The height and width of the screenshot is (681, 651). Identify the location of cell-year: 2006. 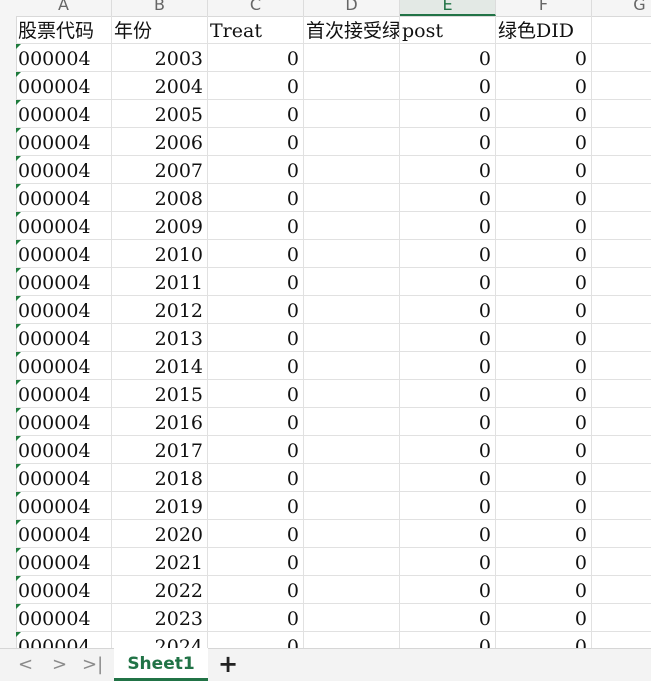
(160, 142).